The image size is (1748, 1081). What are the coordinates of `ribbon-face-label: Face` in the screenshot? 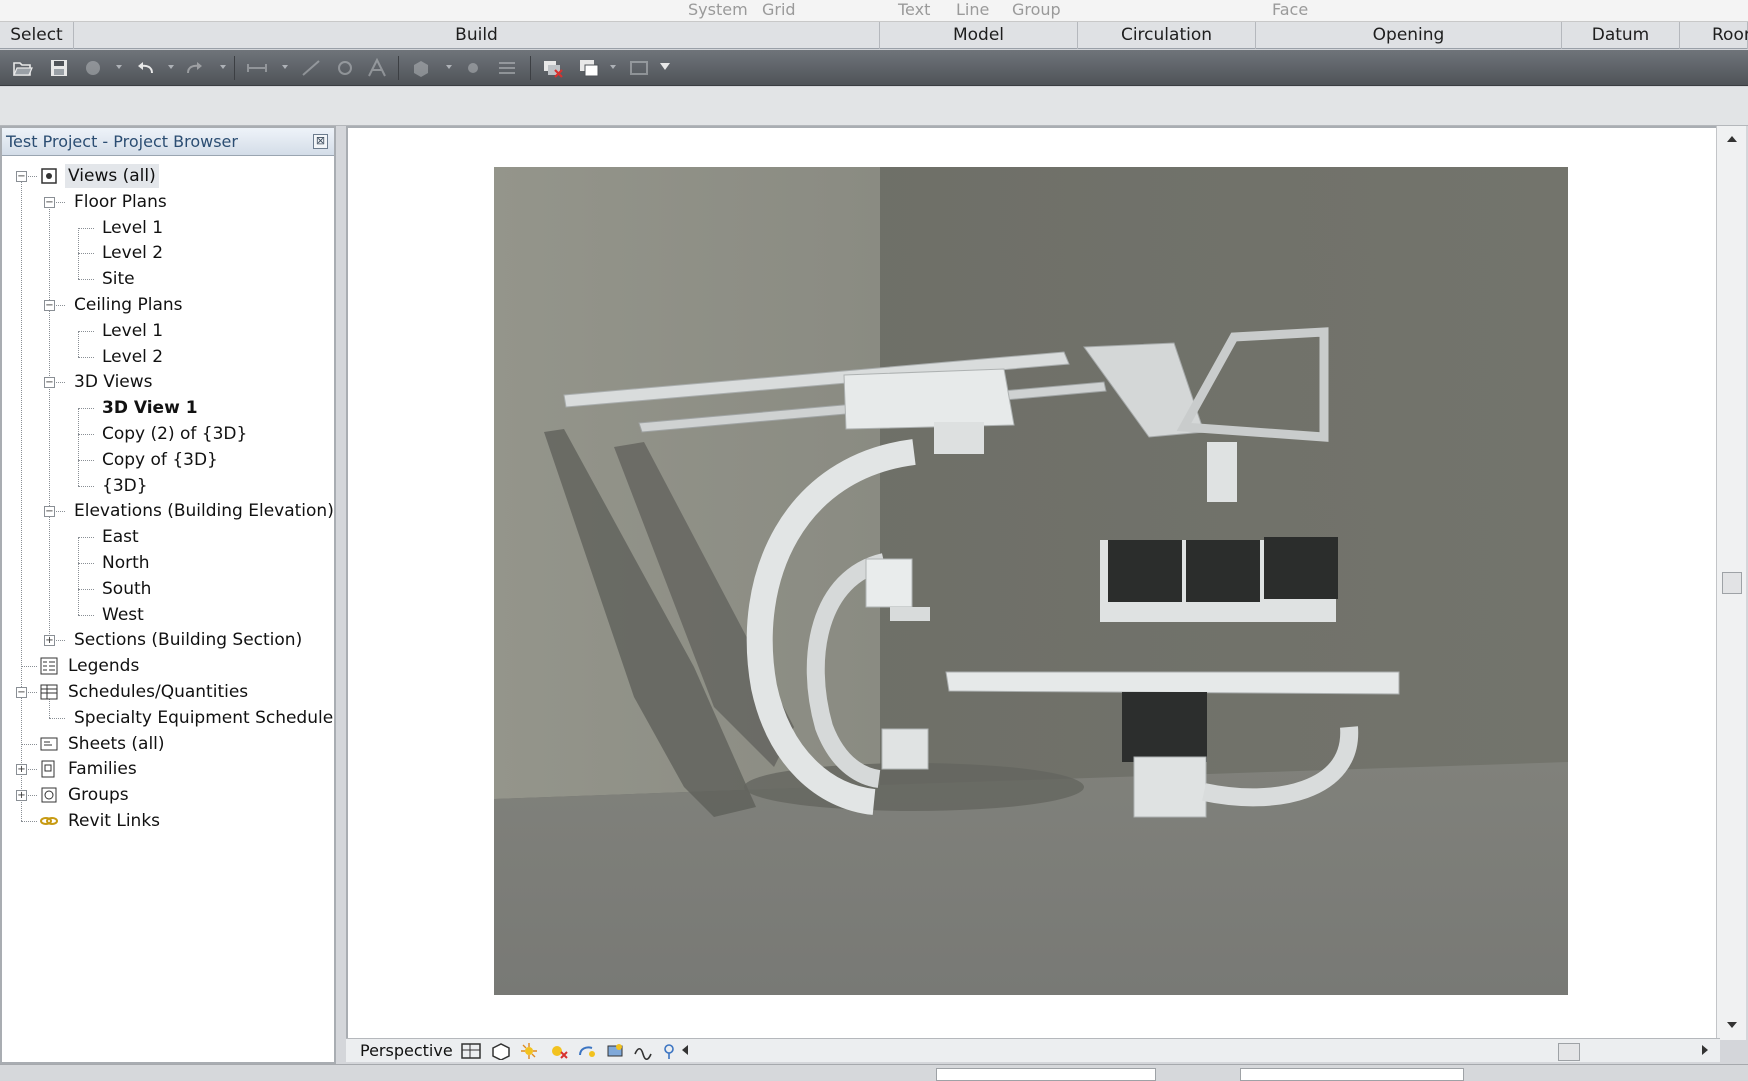 It's located at (1290, 9).